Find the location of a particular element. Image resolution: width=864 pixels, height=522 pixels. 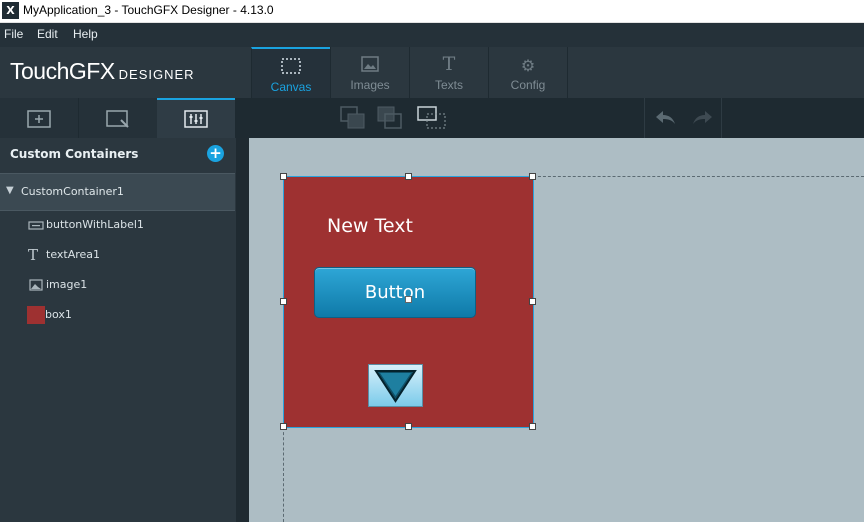

bring-to-front-button is located at coordinates (432, 118).